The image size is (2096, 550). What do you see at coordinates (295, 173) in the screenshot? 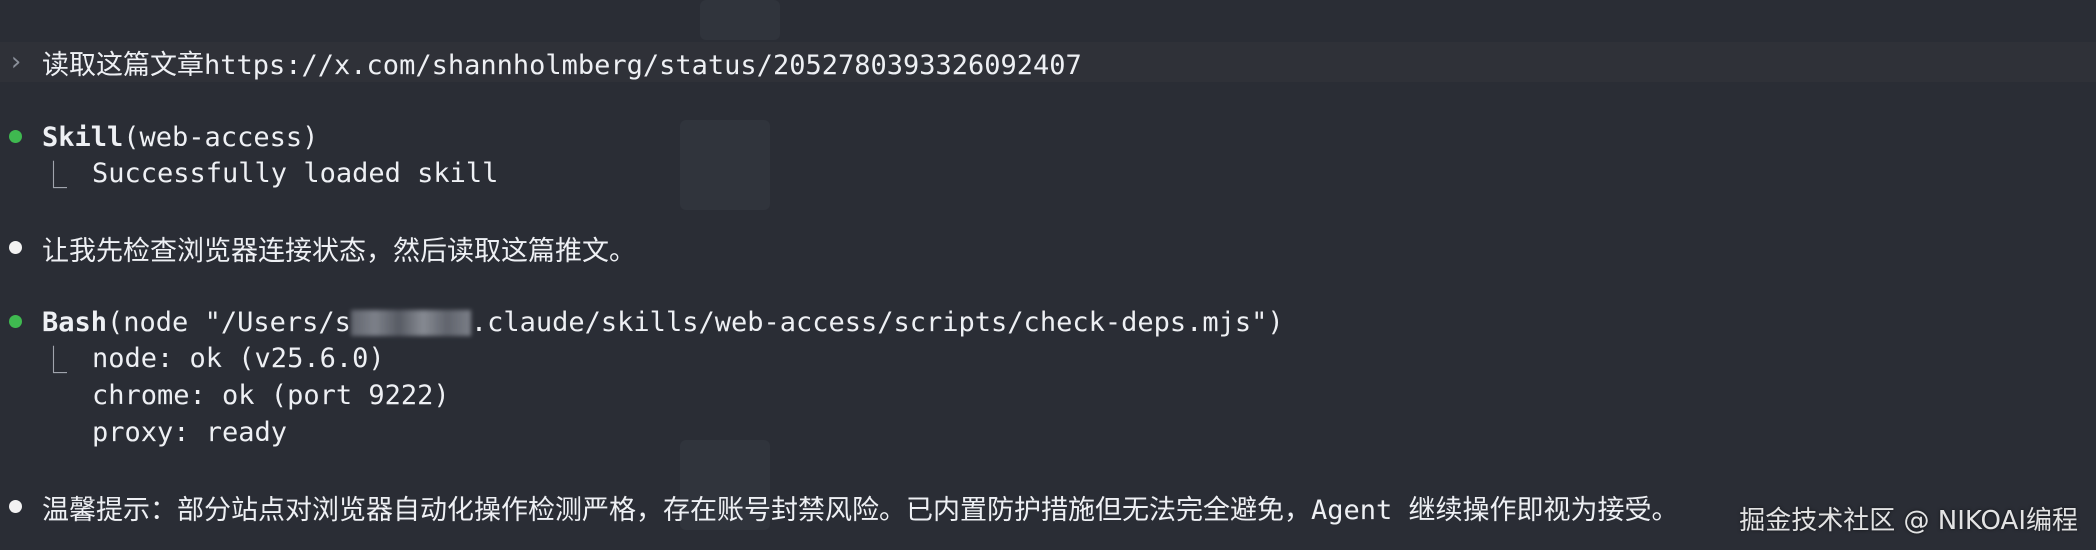
I see `skill-result-text: Successfully loaded skill` at bounding box center [295, 173].